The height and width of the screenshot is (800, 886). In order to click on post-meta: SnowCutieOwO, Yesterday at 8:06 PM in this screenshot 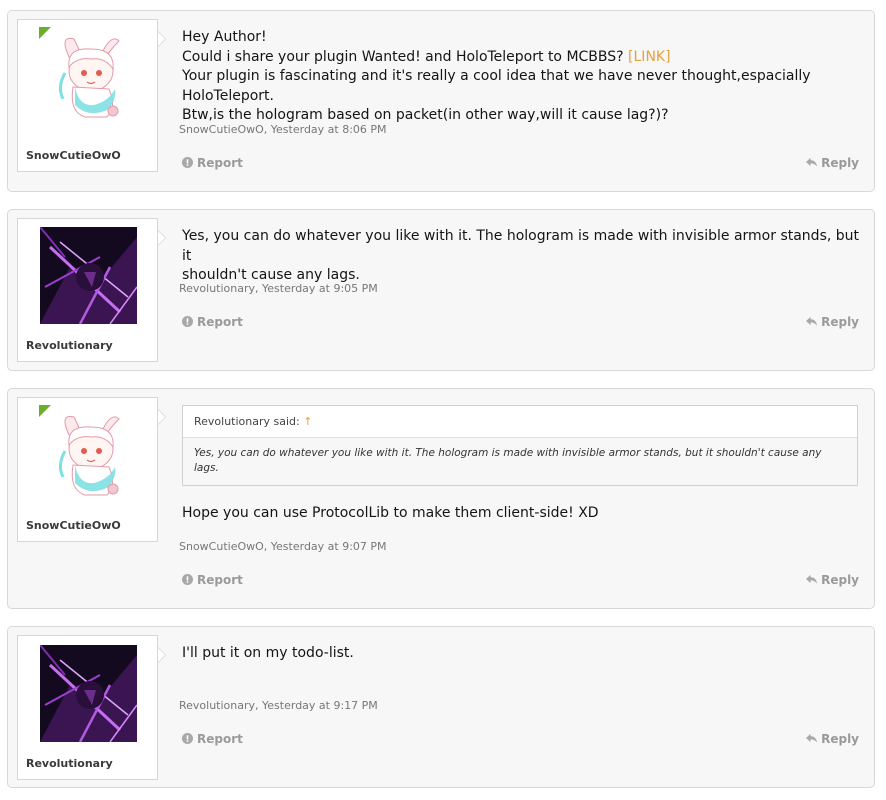, I will do `click(283, 129)`.